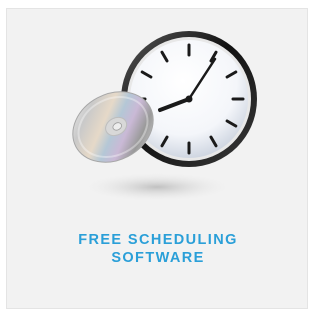 The image size is (320, 315). What do you see at coordinates (158, 240) in the screenshot?
I see `card-title-line-1: FREE SCHEDULING` at bounding box center [158, 240].